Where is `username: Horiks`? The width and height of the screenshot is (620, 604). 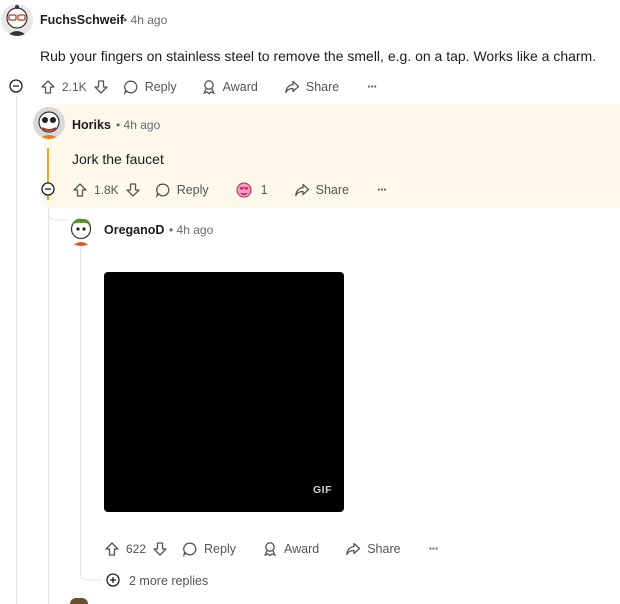 username: Horiks is located at coordinates (91, 125).